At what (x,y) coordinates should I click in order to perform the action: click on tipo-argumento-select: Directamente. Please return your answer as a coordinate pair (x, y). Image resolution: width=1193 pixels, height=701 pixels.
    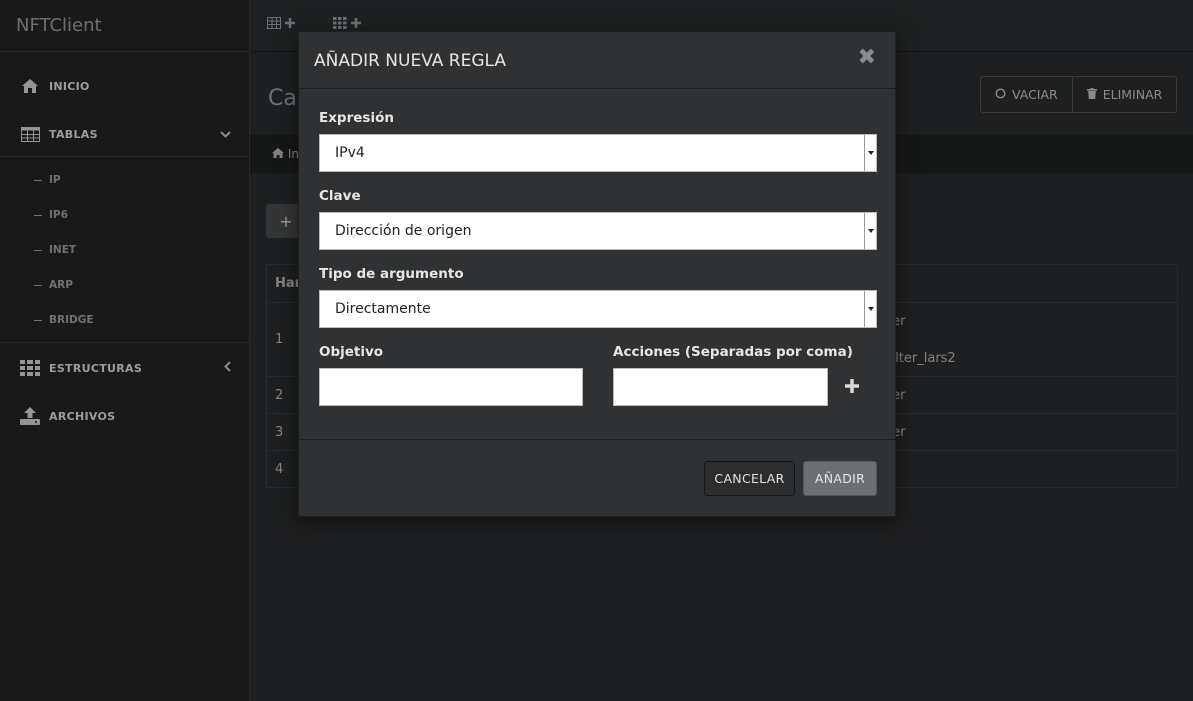
    Looking at the image, I should click on (598, 309).